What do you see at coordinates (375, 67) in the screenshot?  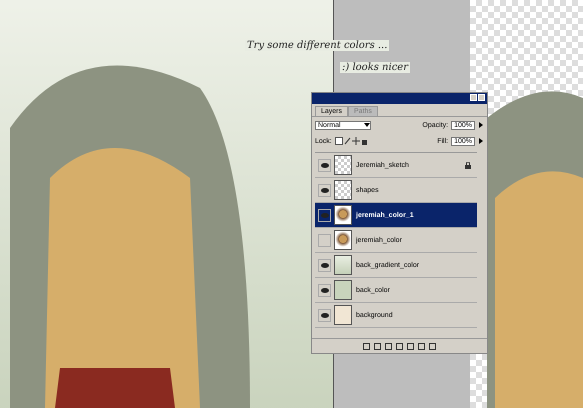 I see `handwritten-note: :) looks nicer` at bounding box center [375, 67].